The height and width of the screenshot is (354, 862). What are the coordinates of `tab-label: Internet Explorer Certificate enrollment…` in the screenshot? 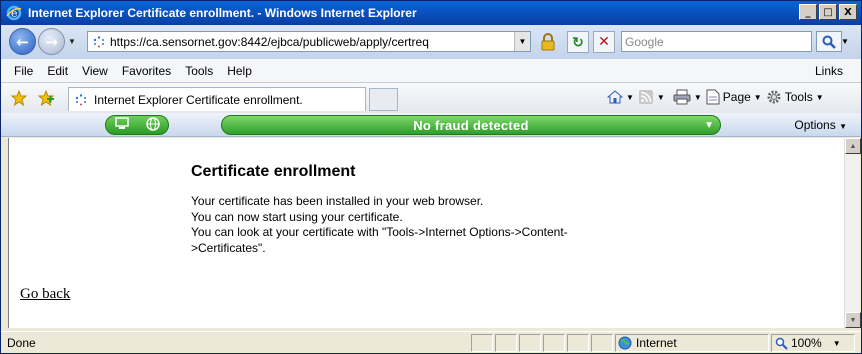 It's located at (198, 99).